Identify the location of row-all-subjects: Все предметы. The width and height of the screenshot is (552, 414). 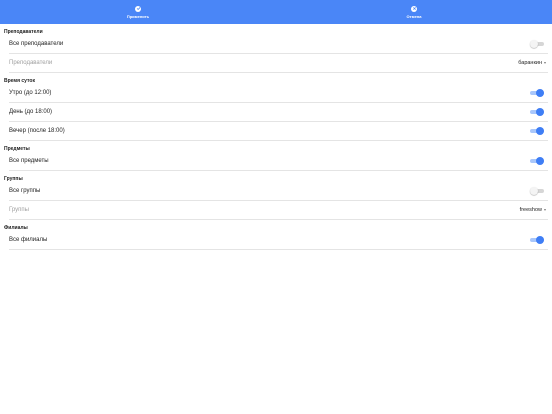
(278, 161).